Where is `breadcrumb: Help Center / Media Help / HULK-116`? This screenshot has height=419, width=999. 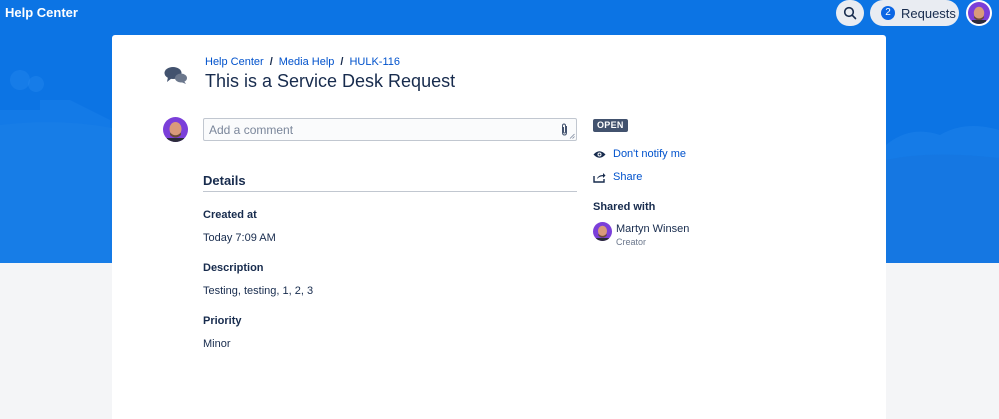
breadcrumb: Help Center / Media Help / HULK-116 is located at coordinates (302, 62).